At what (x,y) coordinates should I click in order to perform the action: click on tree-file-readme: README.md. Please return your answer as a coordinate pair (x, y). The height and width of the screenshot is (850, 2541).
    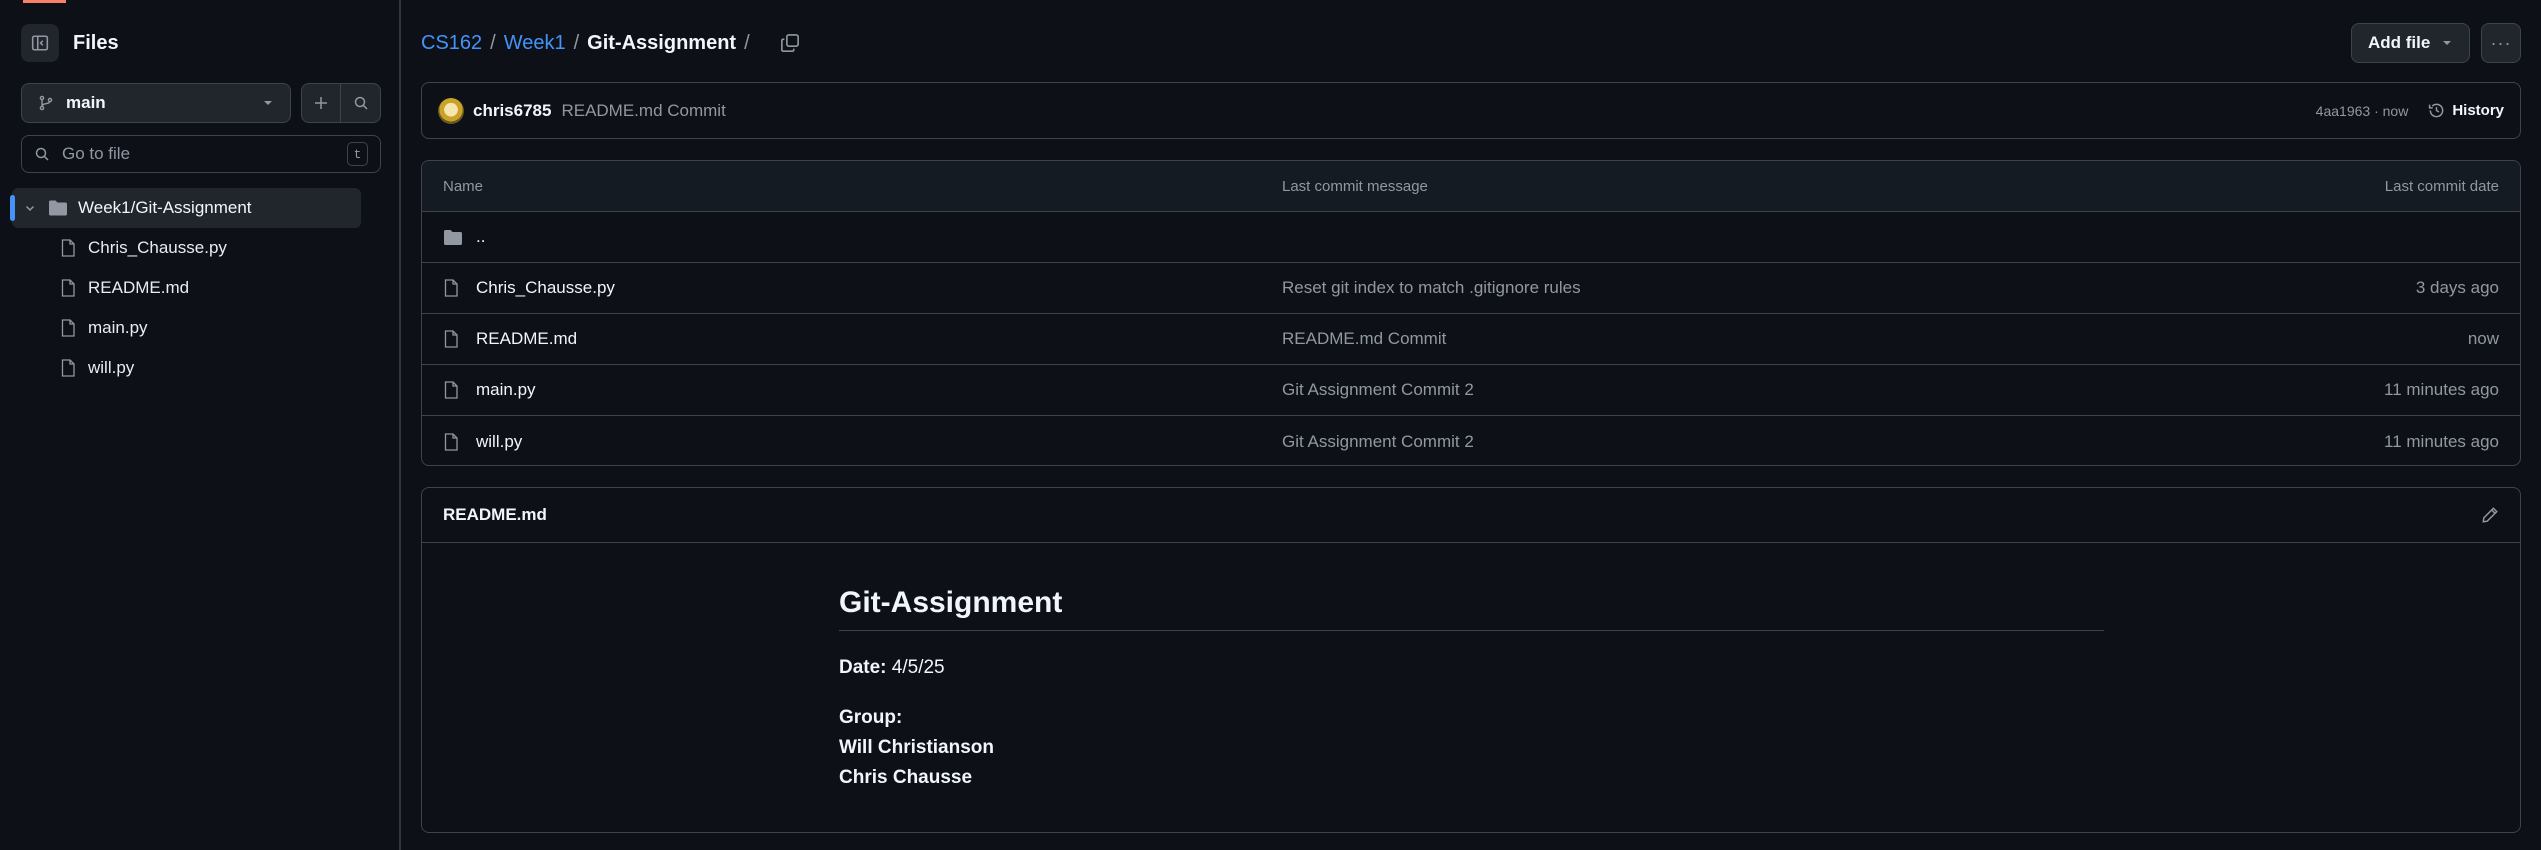
    Looking at the image, I should click on (124, 288).